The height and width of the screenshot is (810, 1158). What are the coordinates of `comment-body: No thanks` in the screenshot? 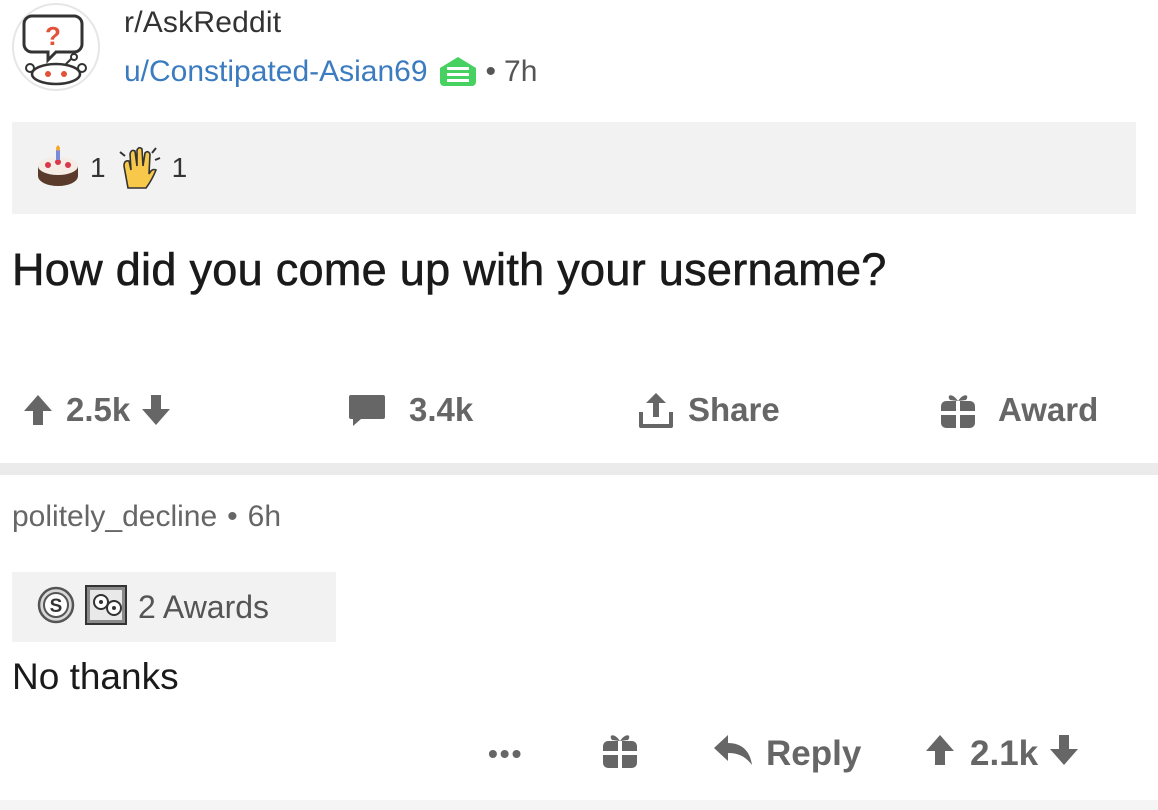 It's located at (95, 676).